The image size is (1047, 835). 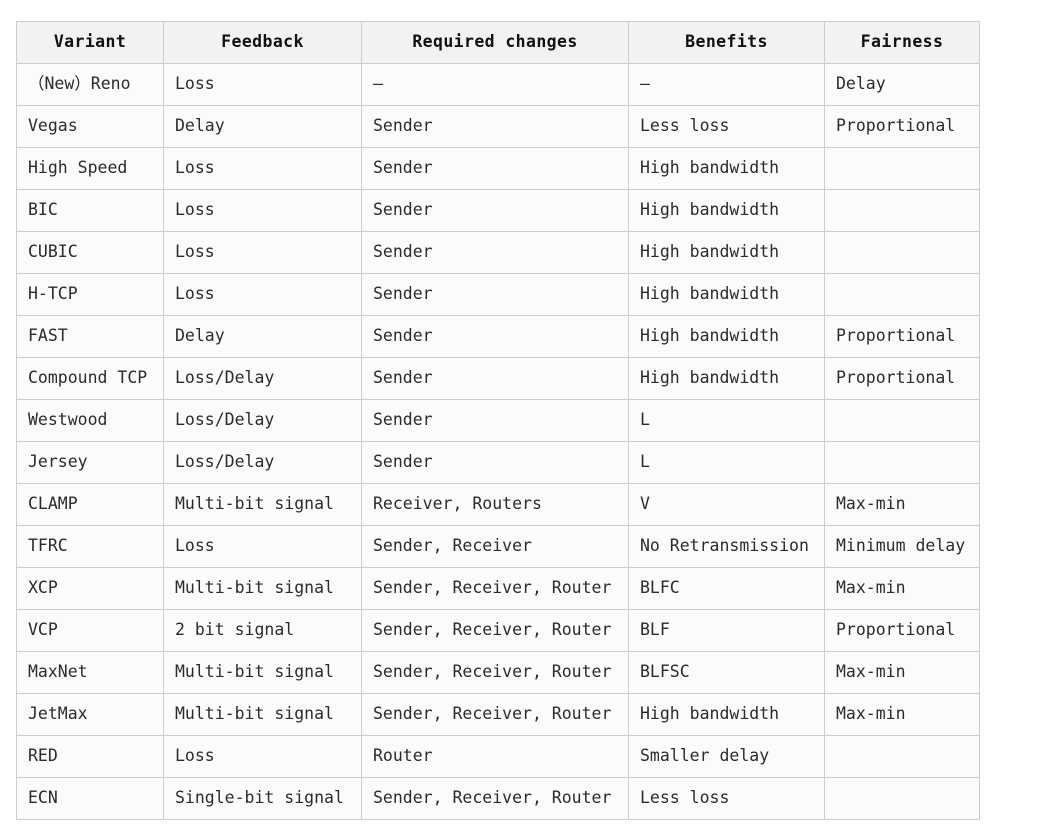 I want to click on cell-benefits: Smaller delay, so click(x=726, y=756).